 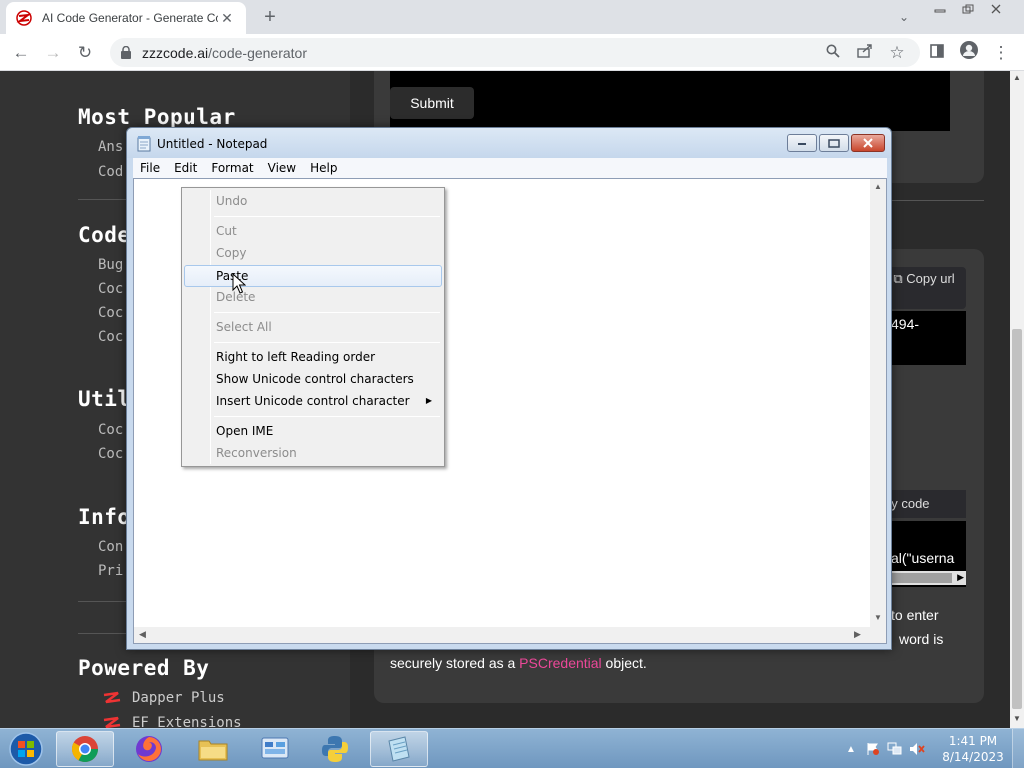 I want to click on minimize-button, so click(x=940, y=9).